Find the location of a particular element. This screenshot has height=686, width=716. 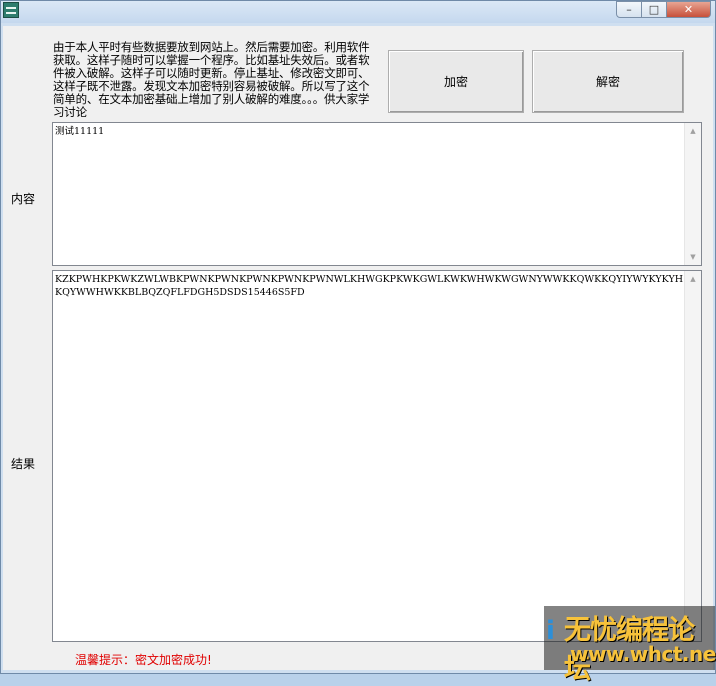

result-label: 结果 is located at coordinates (23, 464).